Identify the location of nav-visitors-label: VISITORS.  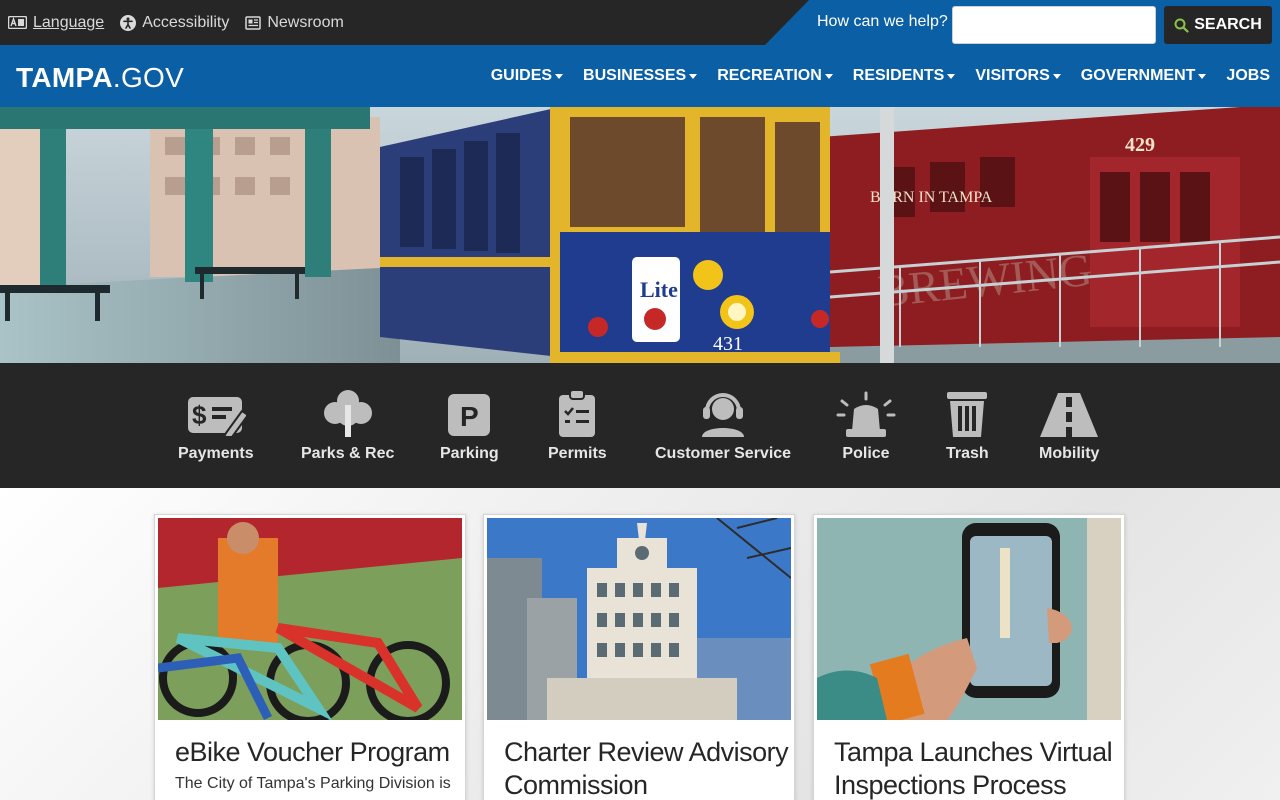
(1012, 75).